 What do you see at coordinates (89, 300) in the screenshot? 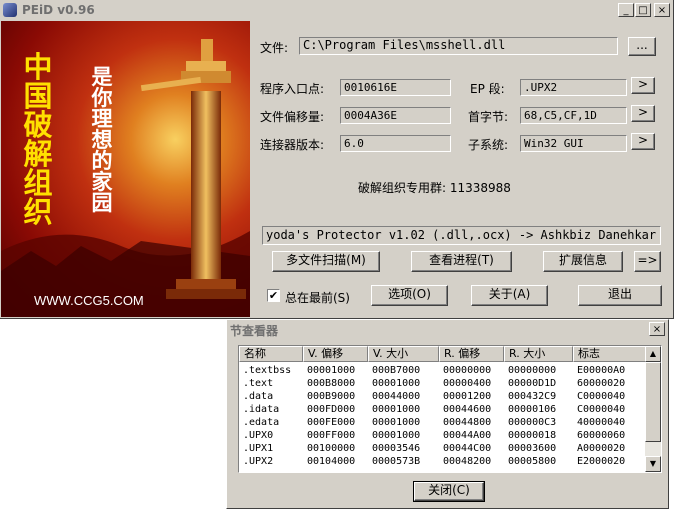
I see `banner-url: WWW.CCG5.COM` at bounding box center [89, 300].